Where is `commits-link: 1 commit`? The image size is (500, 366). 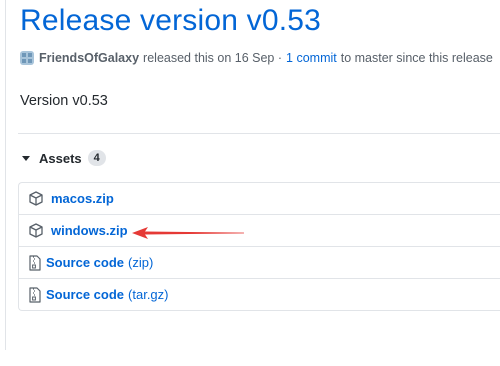
commits-link: 1 commit is located at coordinates (311, 58).